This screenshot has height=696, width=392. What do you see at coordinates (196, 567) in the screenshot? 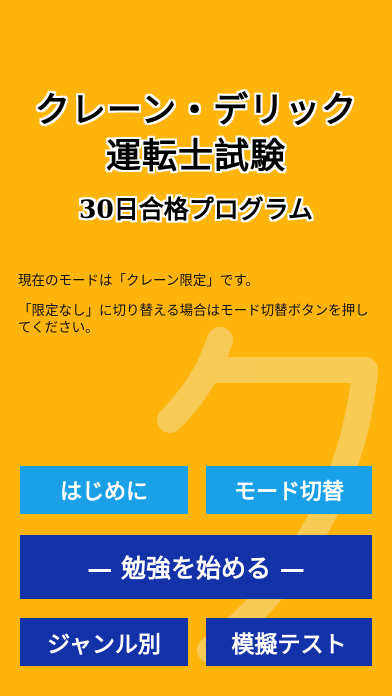
I see `start-study-button: — 勉強を始める —` at bounding box center [196, 567].